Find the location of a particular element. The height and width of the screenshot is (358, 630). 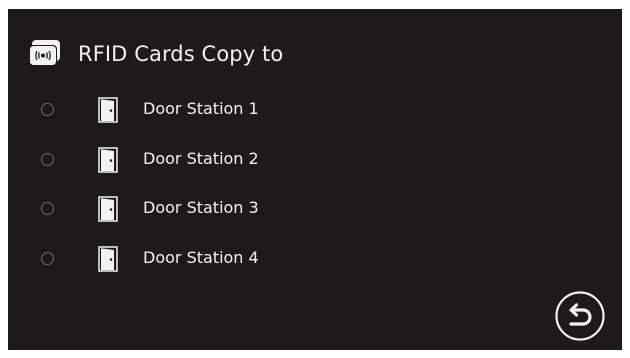

door-station-label: Door Station 2 is located at coordinates (201, 158).